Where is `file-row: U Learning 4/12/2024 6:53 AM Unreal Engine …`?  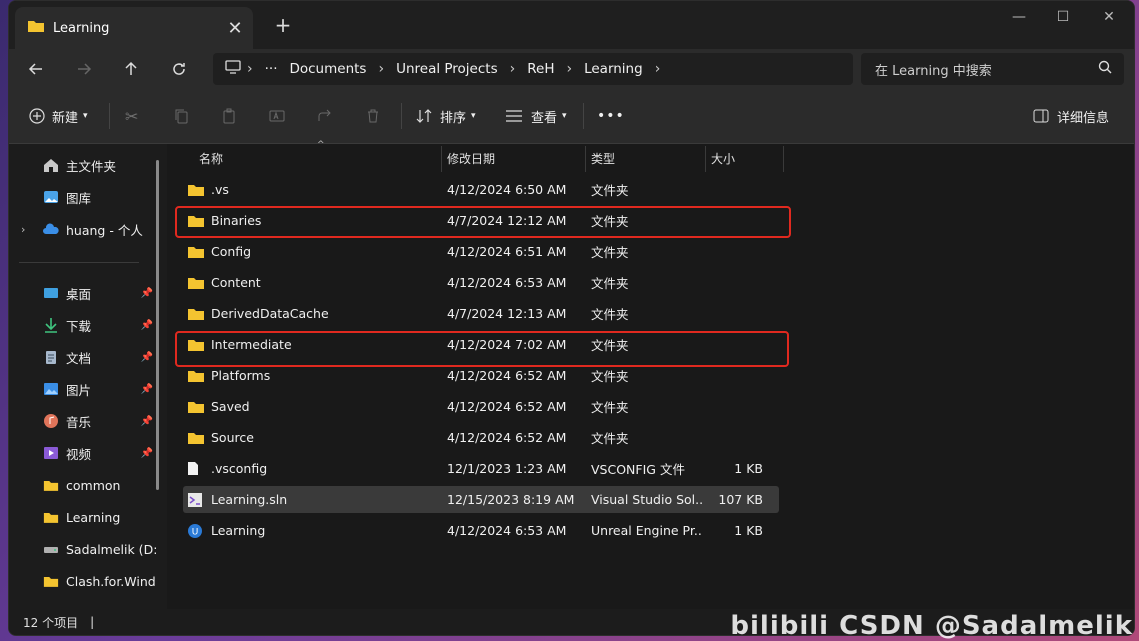 file-row: U Learning 4/12/2024 6:53 AM Unreal Engine … is located at coordinates (481, 530).